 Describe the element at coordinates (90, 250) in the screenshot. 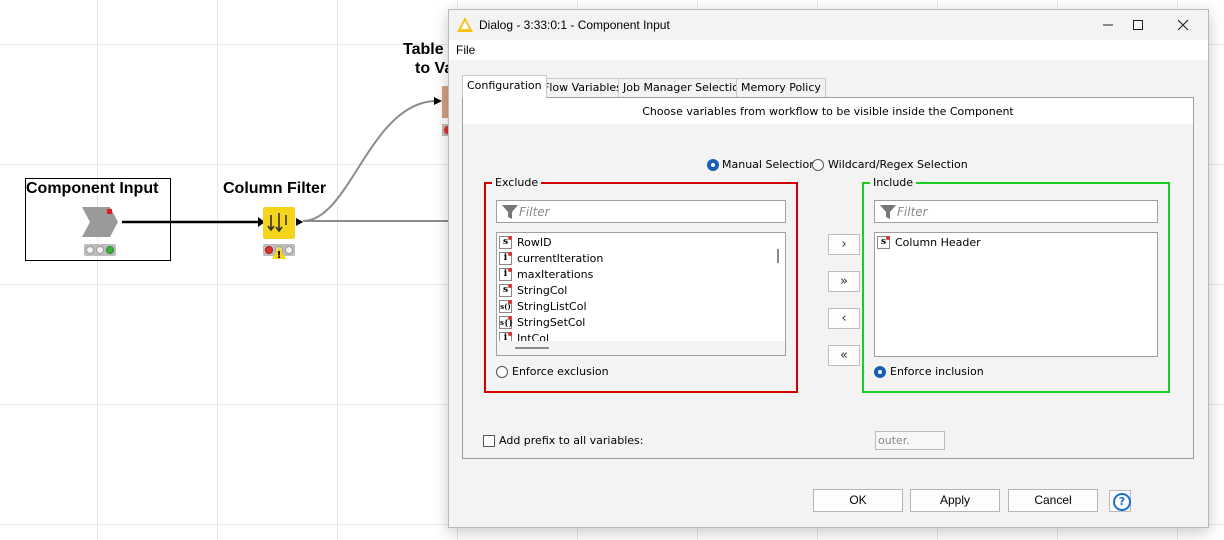

I see `status-light-red` at that location.